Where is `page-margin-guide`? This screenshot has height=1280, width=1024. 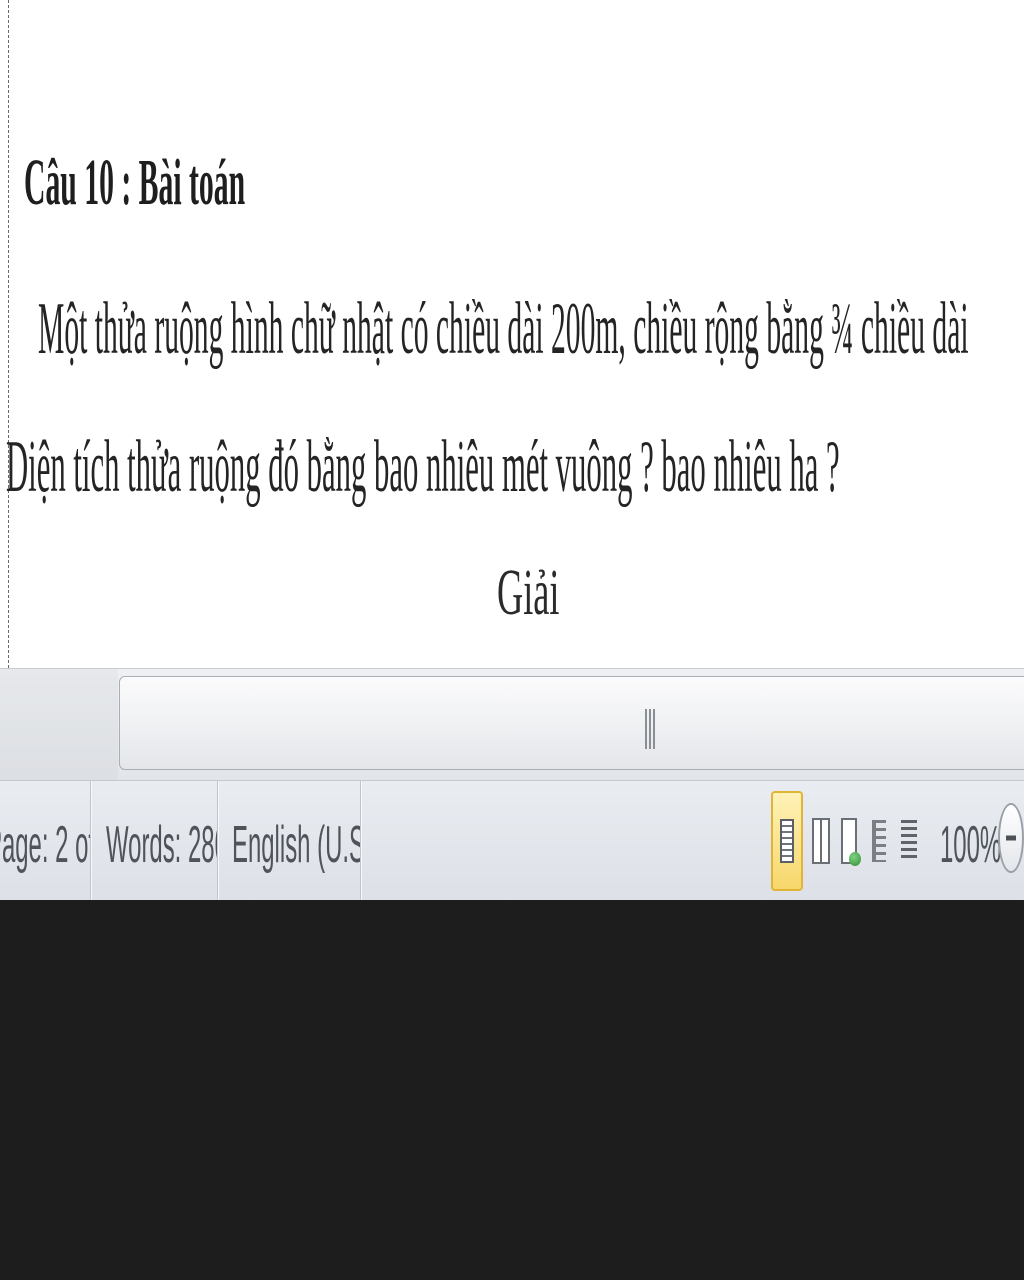
page-margin-guide is located at coordinates (8, 334).